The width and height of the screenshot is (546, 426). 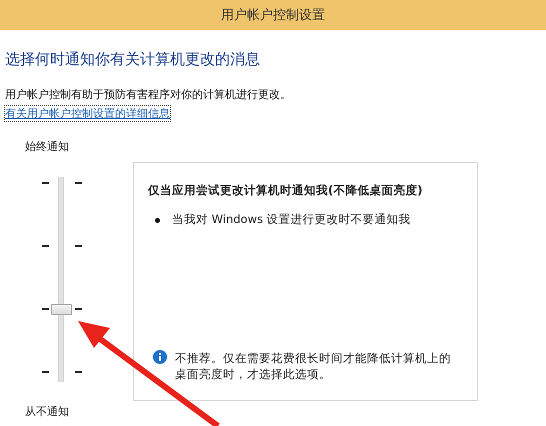 What do you see at coordinates (273, 15) in the screenshot?
I see `window-title: 用户帐户控制设置` at bounding box center [273, 15].